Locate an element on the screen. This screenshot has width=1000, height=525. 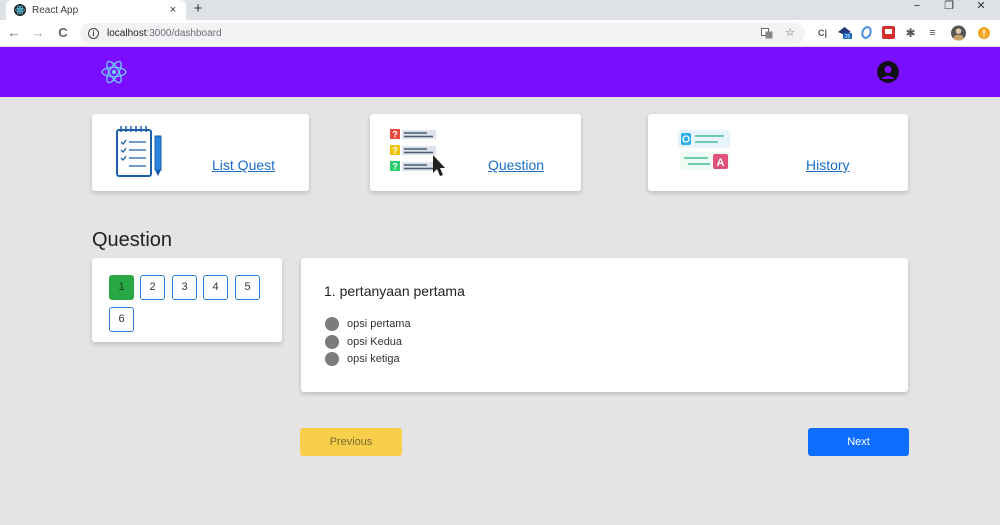
forward-button: → is located at coordinates (38, 33).